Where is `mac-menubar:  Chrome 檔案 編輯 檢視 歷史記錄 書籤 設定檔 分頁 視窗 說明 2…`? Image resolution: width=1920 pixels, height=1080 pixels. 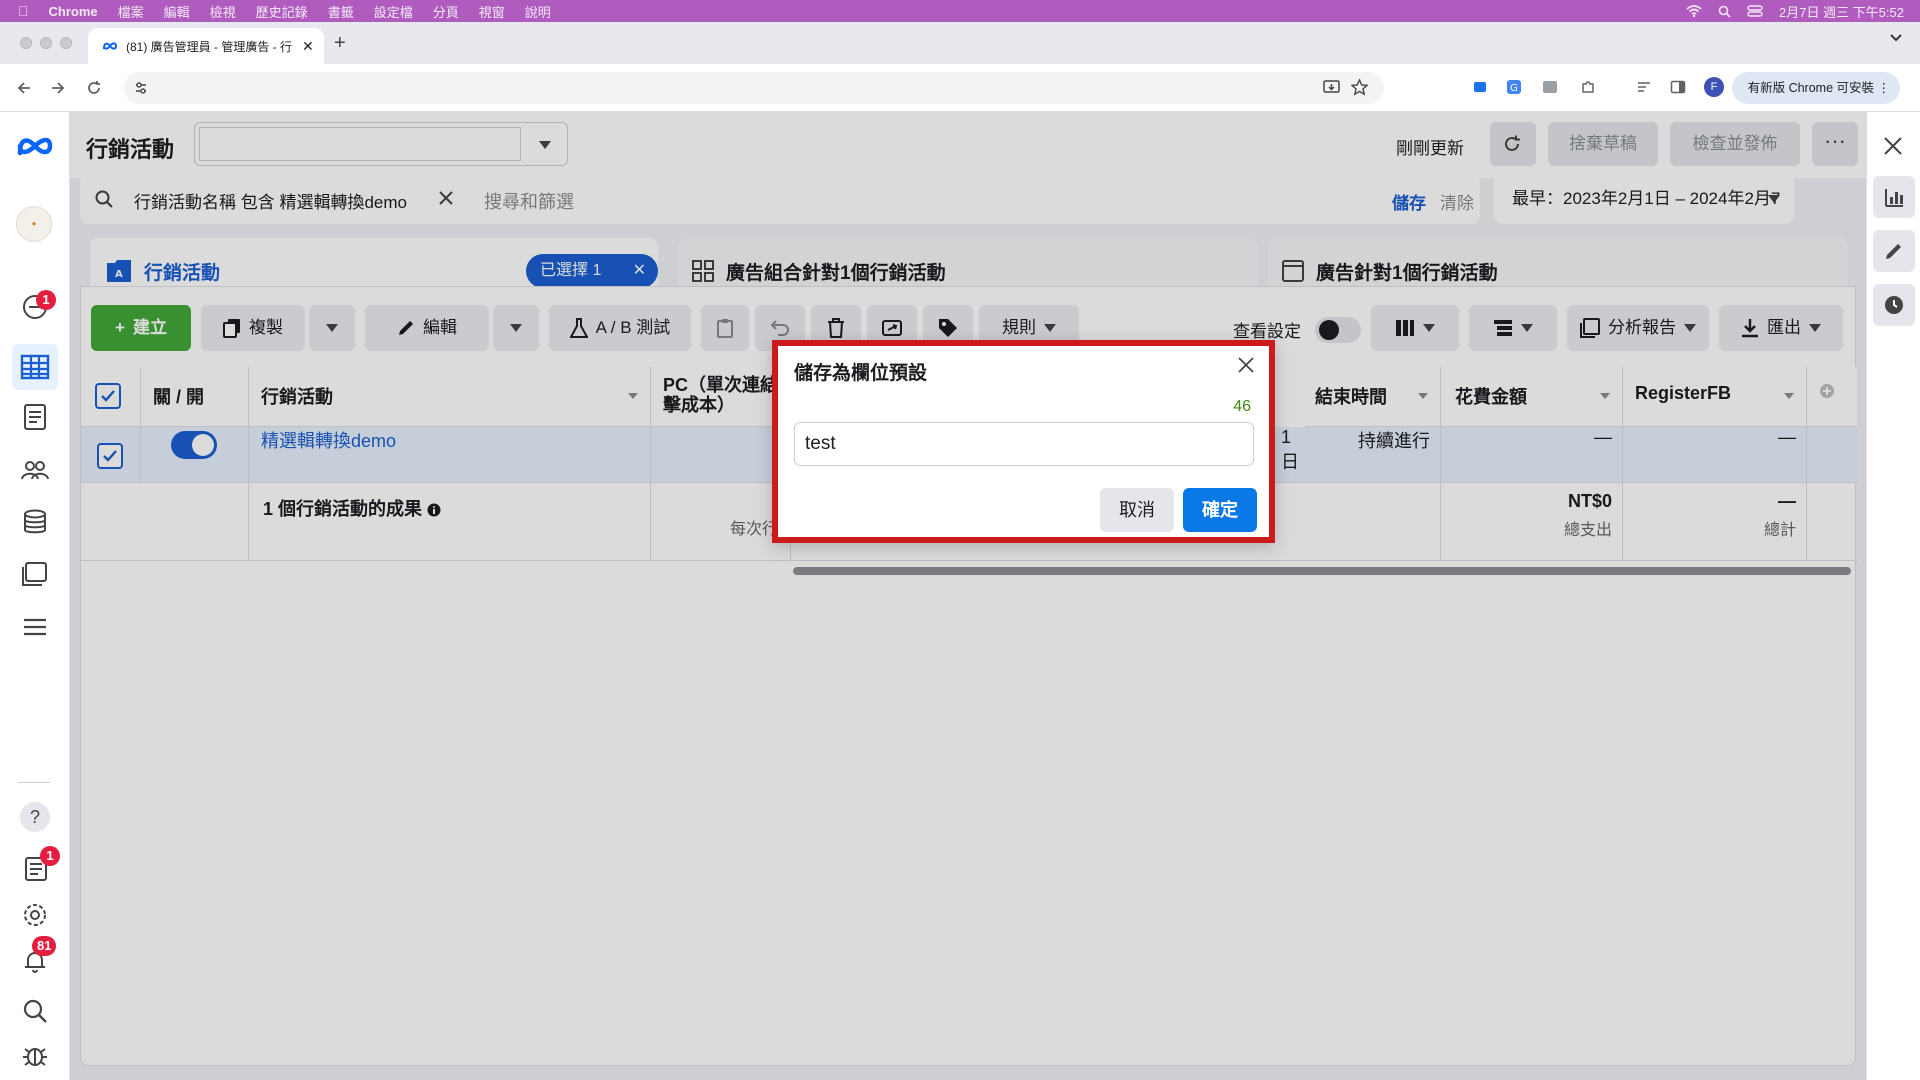 mac-menubar:  Chrome 檔案 編輯 檢視 歷史記錄 書籤 設定檔 分頁 視窗 說明 2… is located at coordinates (960, 11).